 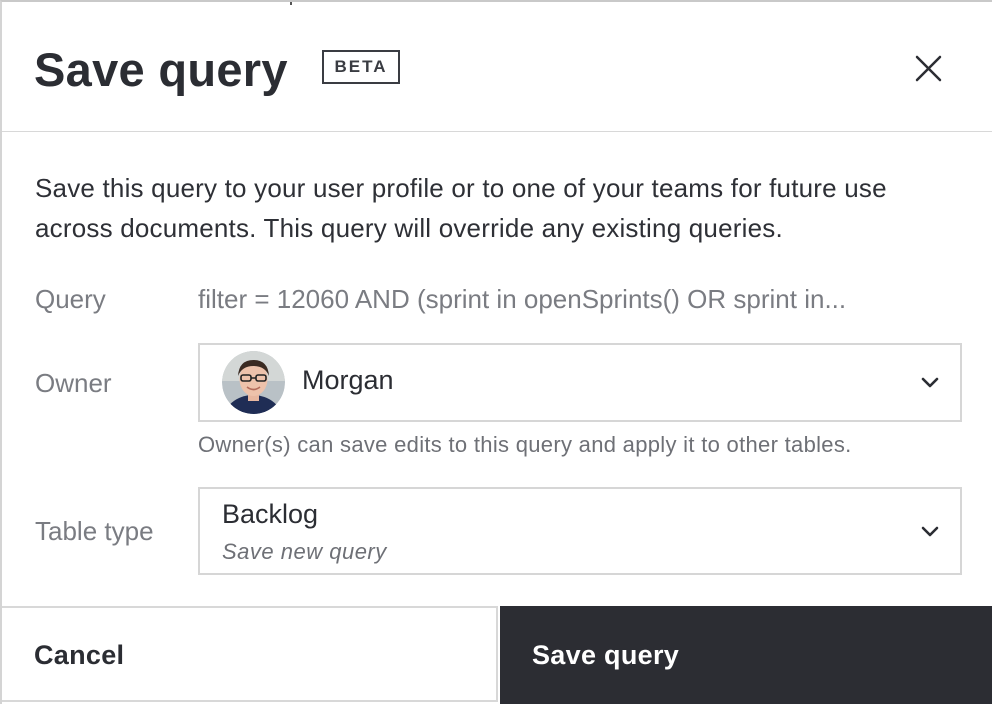 What do you see at coordinates (580, 531) in the screenshot?
I see `table-type-select: Backlog Save new query` at bounding box center [580, 531].